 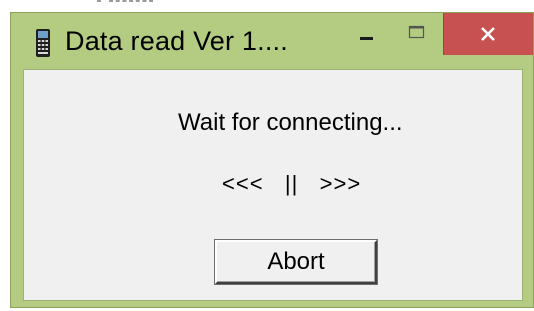 What do you see at coordinates (296, 262) in the screenshot?
I see `abort-button: Abort` at bounding box center [296, 262].